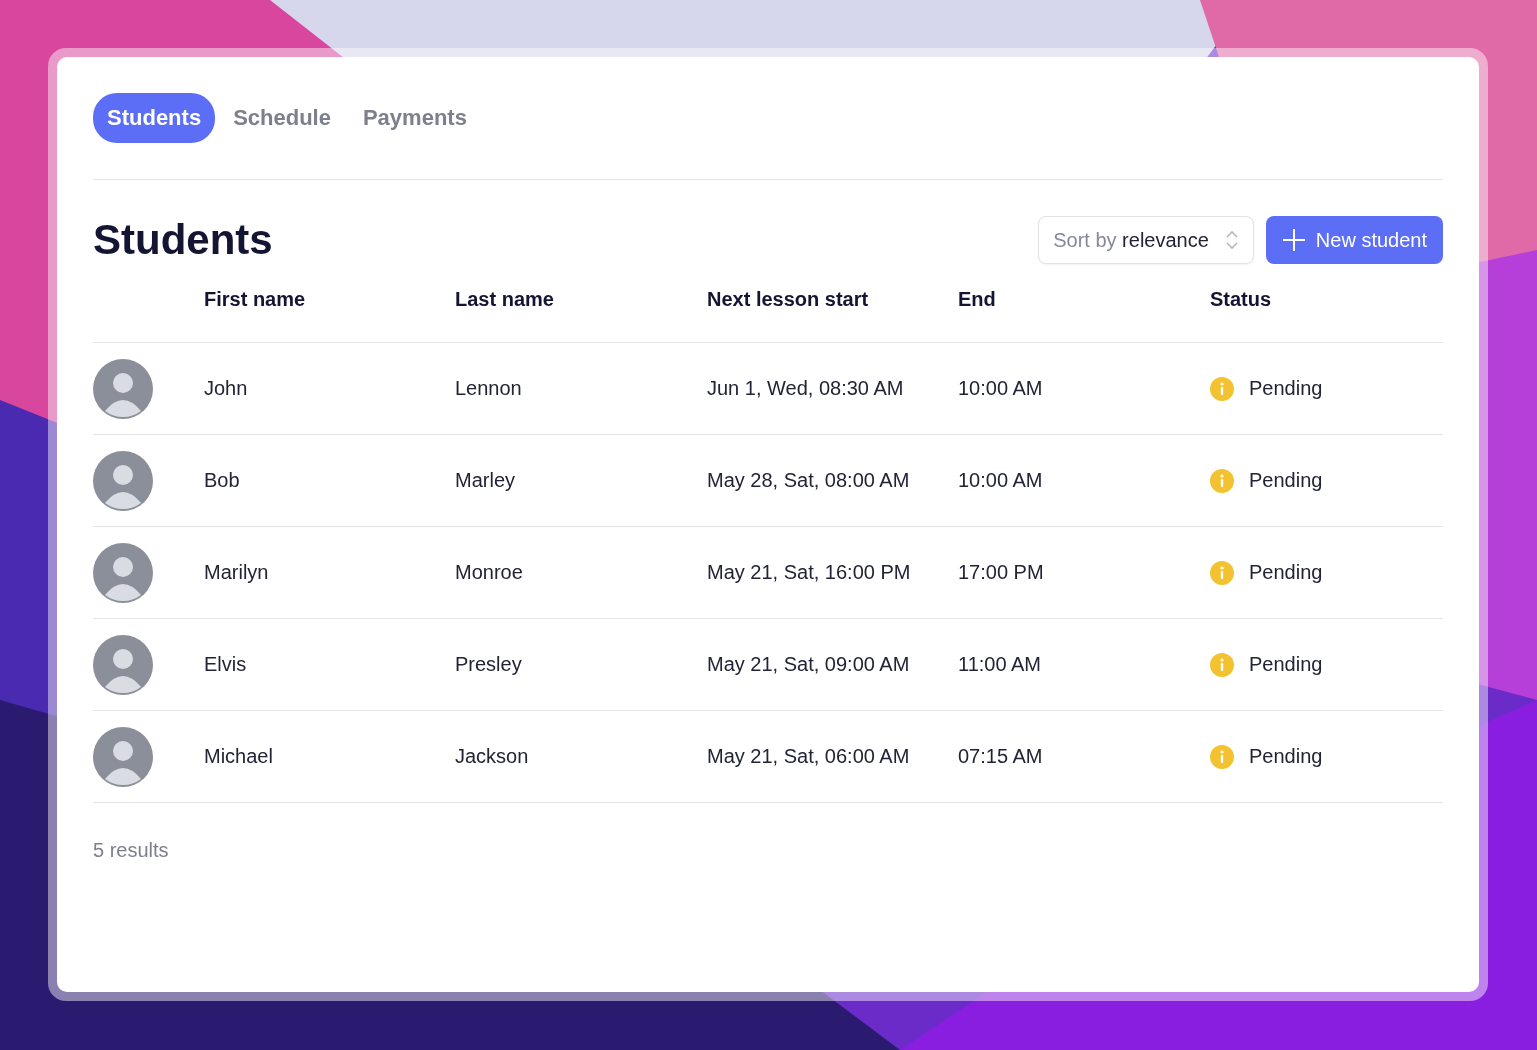 The width and height of the screenshot is (1537, 1050). What do you see at coordinates (226, 388) in the screenshot?
I see `table-cell: John` at bounding box center [226, 388].